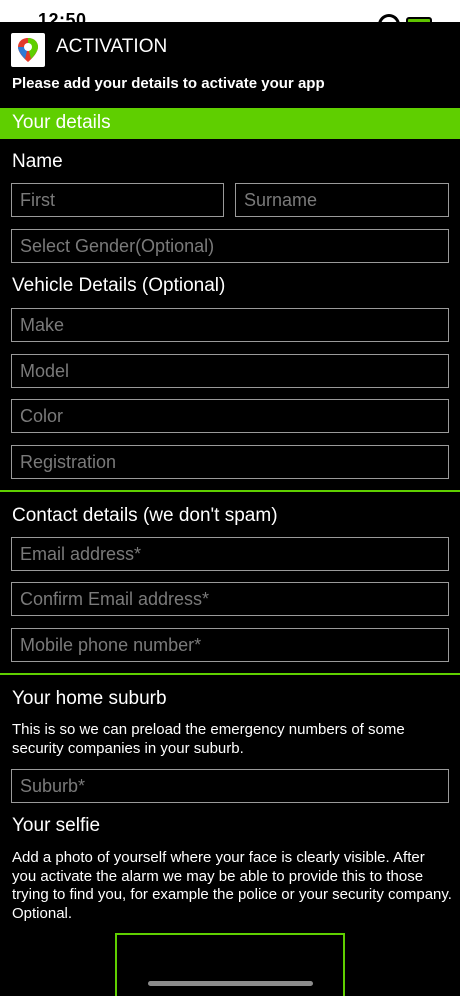  What do you see at coordinates (230, 46) in the screenshot?
I see `app-header: ACTIVATION` at bounding box center [230, 46].